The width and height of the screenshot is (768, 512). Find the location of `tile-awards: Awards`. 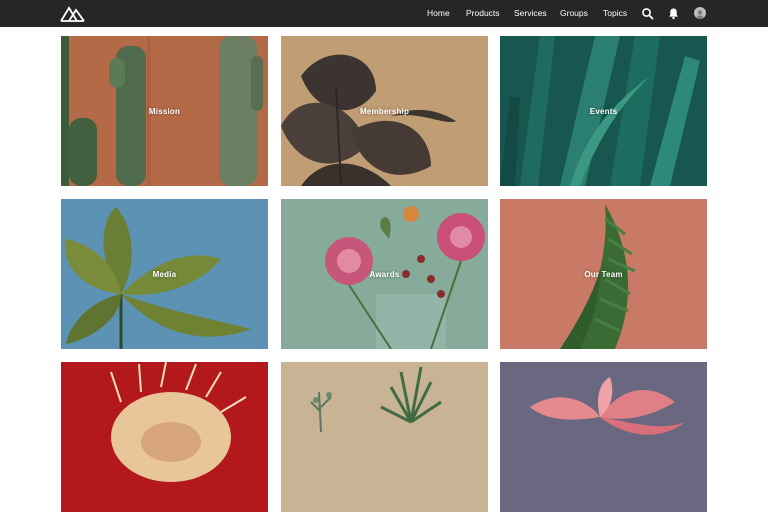

tile-awards: Awards is located at coordinates (384, 274).